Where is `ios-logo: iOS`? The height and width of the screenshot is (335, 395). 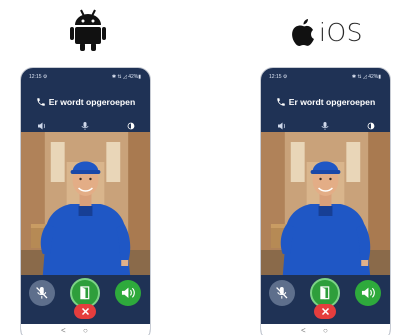
ios-logo: iOS is located at coordinates (326, 32).